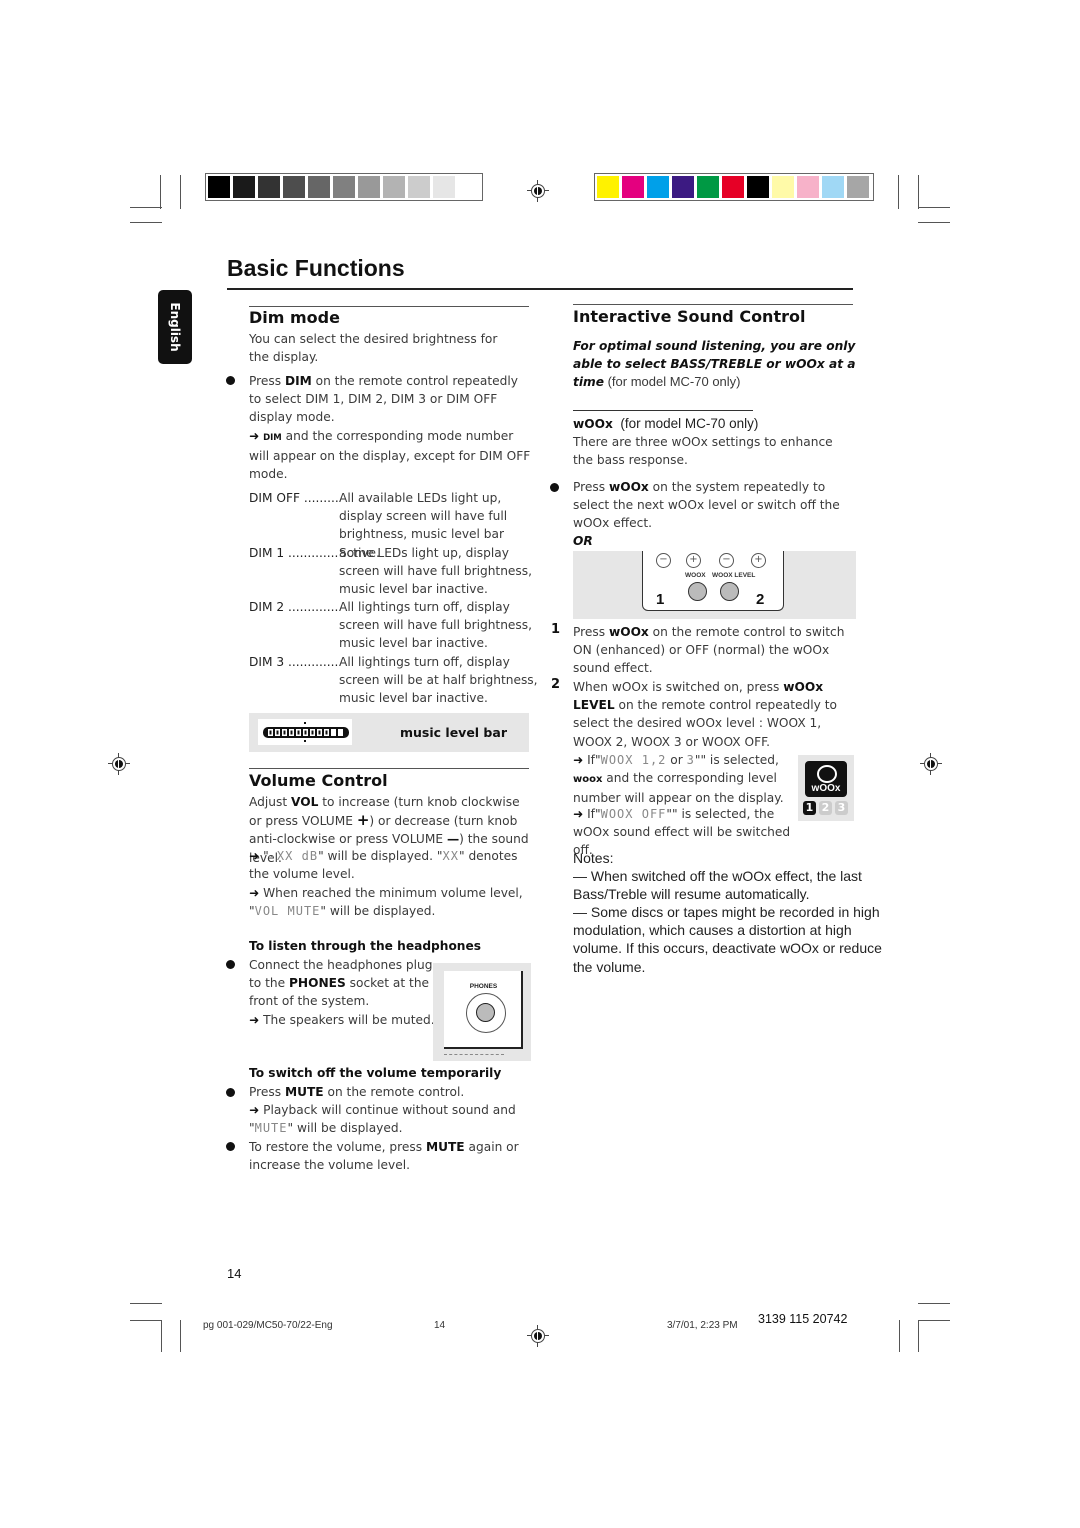  What do you see at coordinates (726, 560) in the screenshot?
I see `minus-button-icon: −` at bounding box center [726, 560].